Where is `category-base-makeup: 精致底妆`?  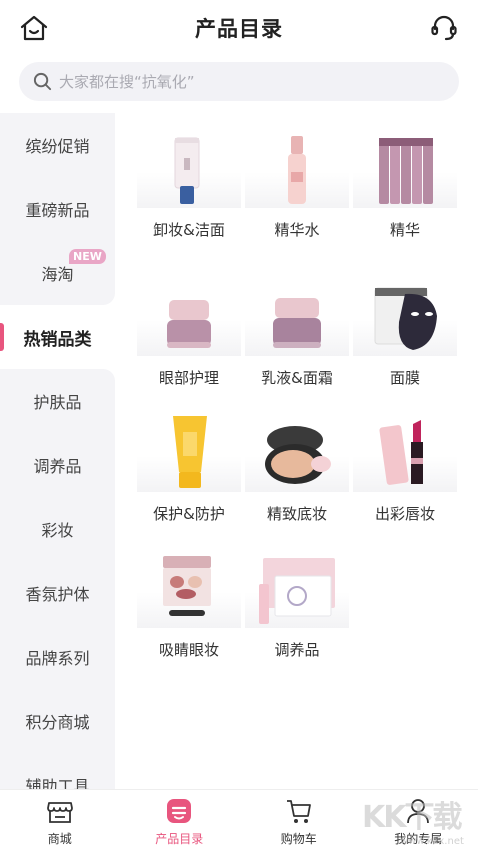
category-base-makeup: 精致底妆 is located at coordinates (297, 472).